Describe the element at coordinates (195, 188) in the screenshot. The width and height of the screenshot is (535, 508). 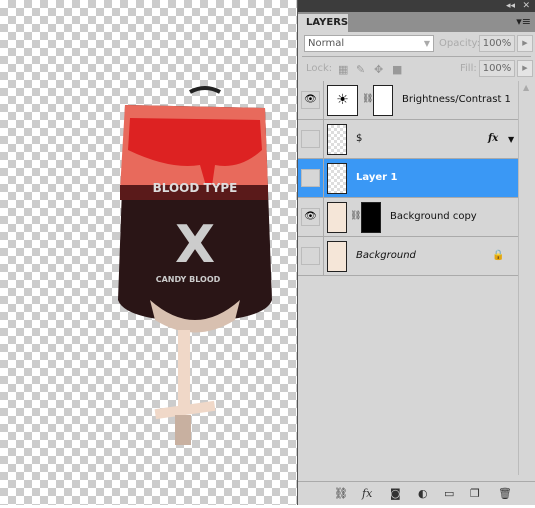
I see `bag-text-top: BLOOD TYPE` at that location.